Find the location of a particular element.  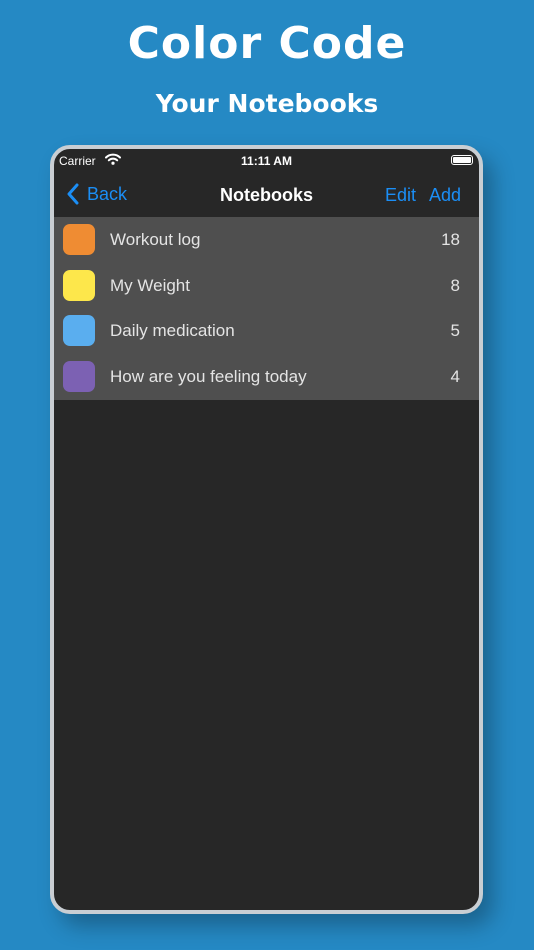

notebook-count: 5 is located at coordinates (455, 331).